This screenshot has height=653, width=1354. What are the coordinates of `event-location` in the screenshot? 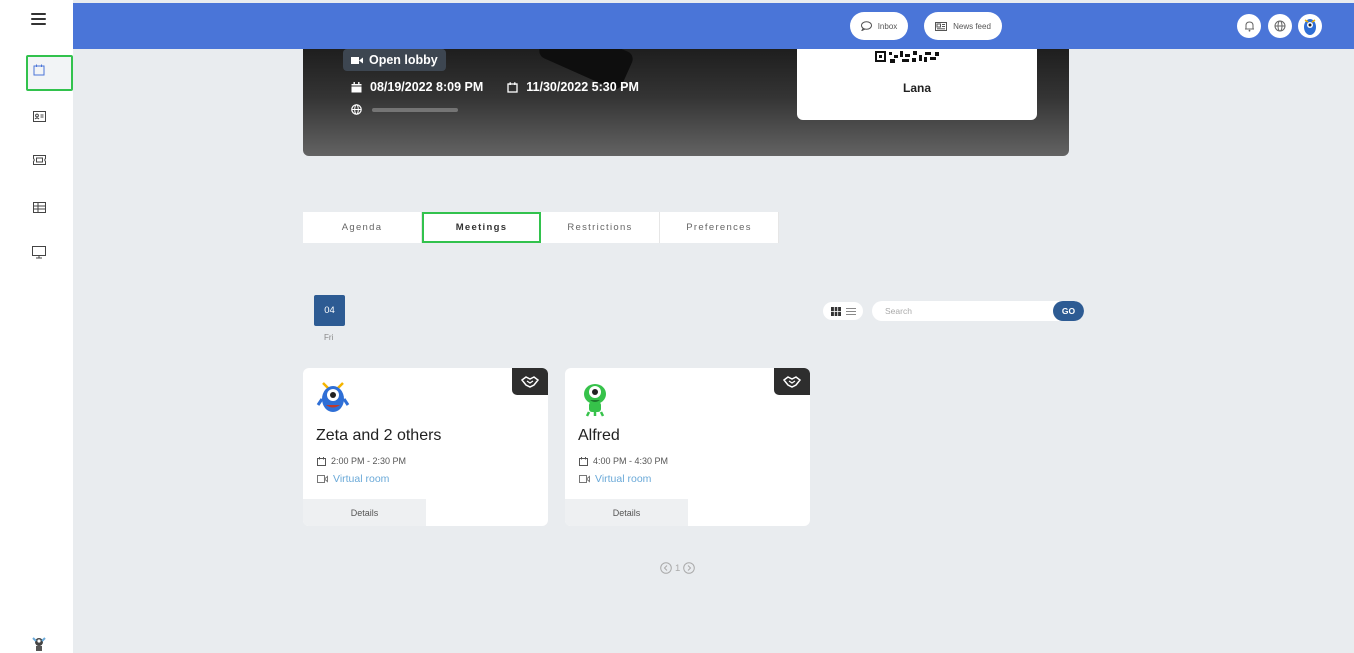 It's located at (404, 109).